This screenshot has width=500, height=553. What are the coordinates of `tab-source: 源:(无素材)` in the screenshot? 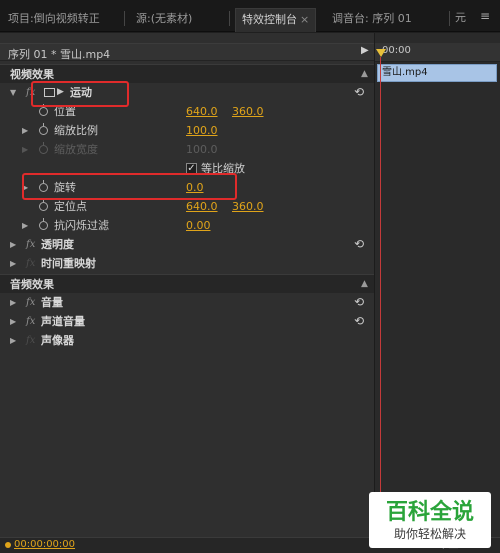 It's located at (164, 19).